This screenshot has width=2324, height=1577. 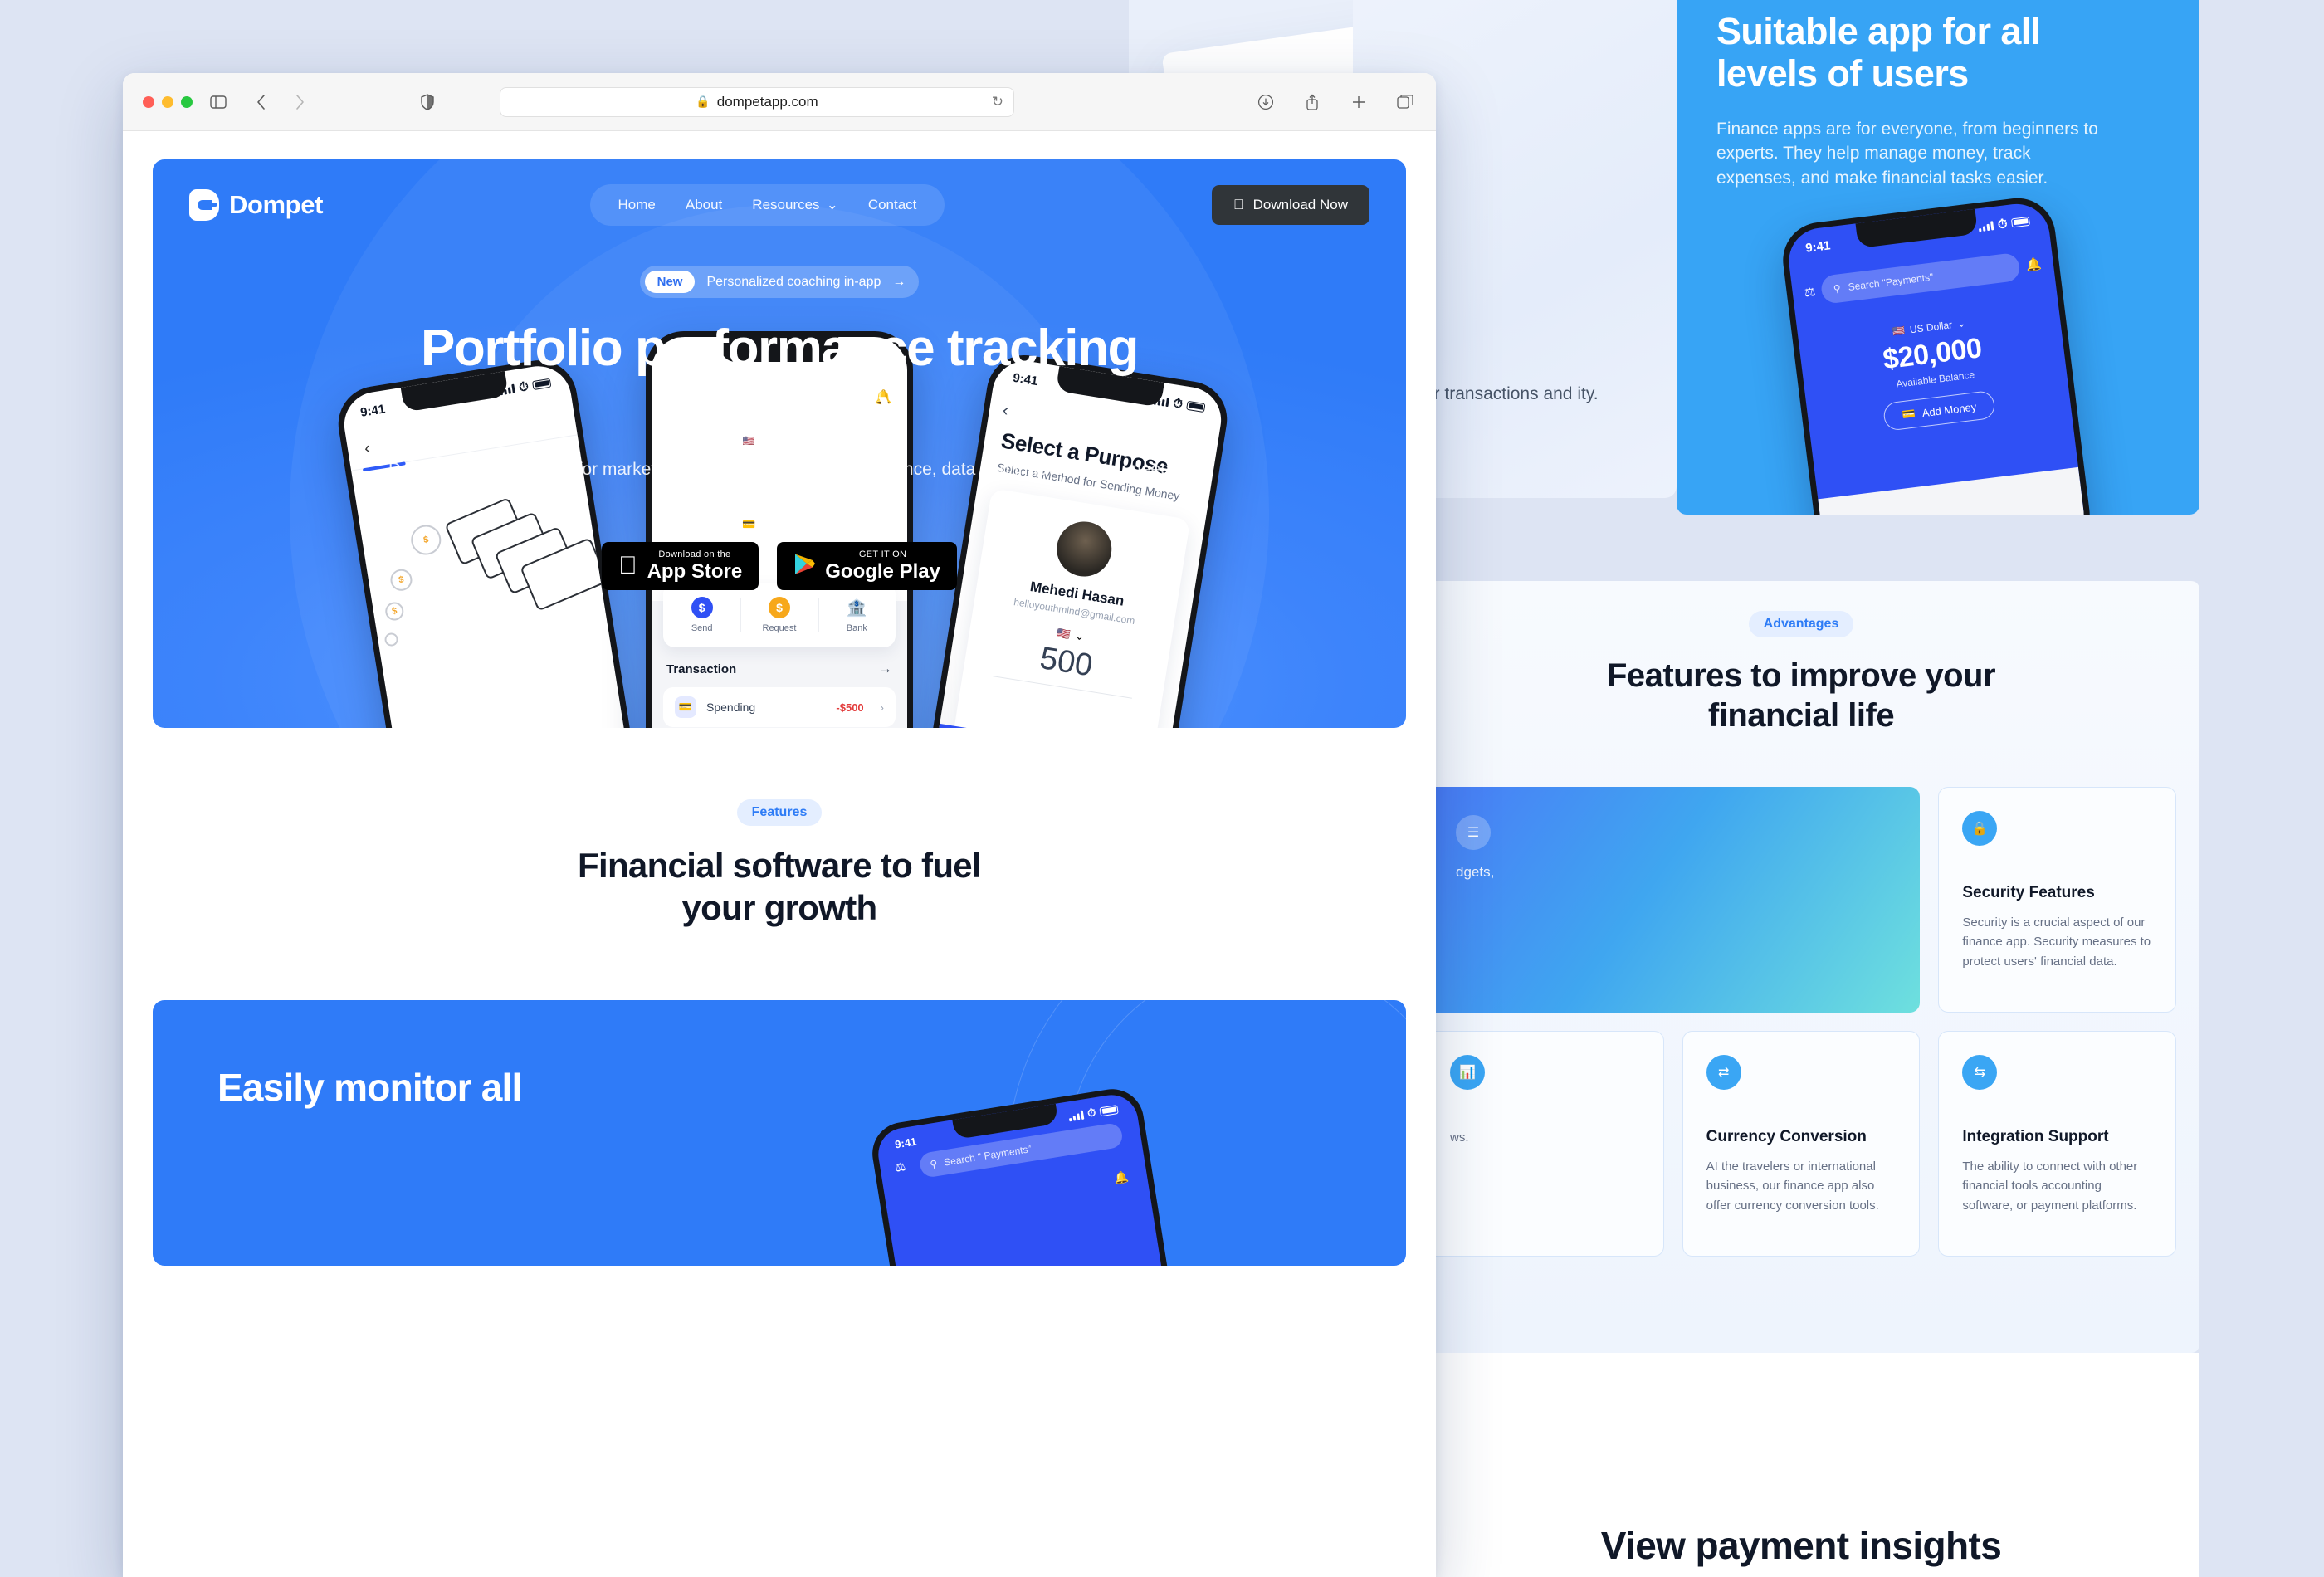 I want to click on download-now-button:  Download Now, so click(x=1290, y=205).